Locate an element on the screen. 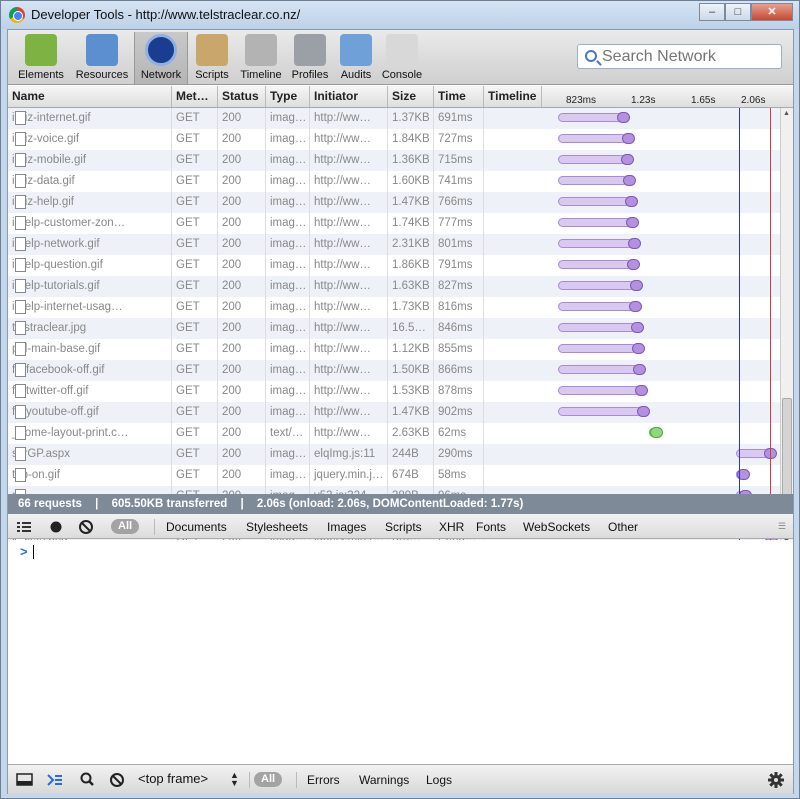 The image size is (800, 799). filter-documents: Documents is located at coordinates (196, 527).